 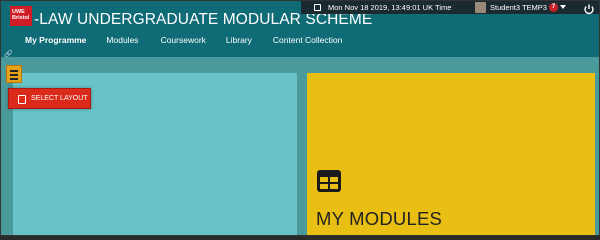 What do you see at coordinates (317, 7) in the screenshot?
I see `clock-icon` at bounding box center [317, 7].